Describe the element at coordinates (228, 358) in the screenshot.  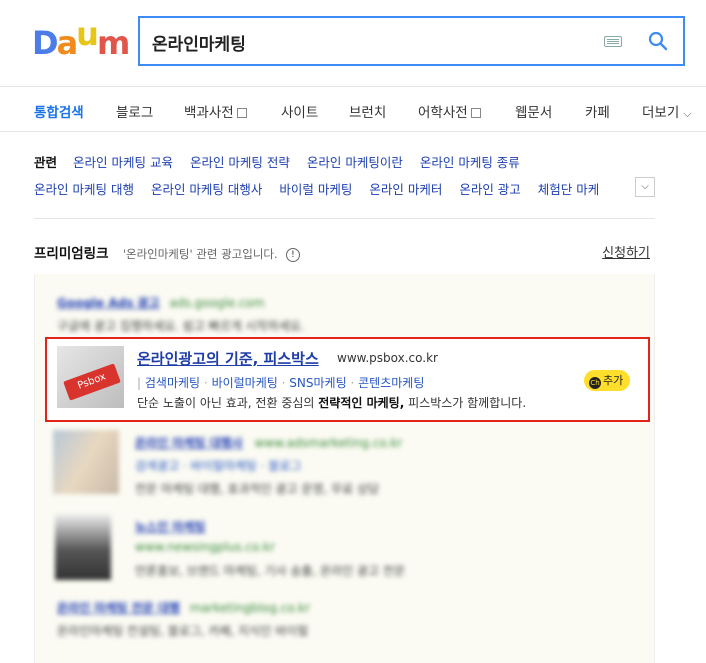
I see `ad-title: 온라인광고의 기준, 피스박스` at that location.